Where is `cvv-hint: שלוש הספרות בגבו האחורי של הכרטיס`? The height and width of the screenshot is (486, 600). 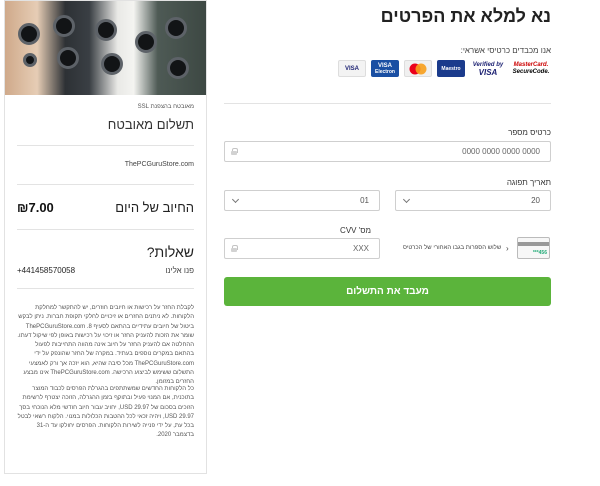
cvv-hint: שלוש הספרות בגבו האחורי של הכרטיס is located at coordinates (452, 248).